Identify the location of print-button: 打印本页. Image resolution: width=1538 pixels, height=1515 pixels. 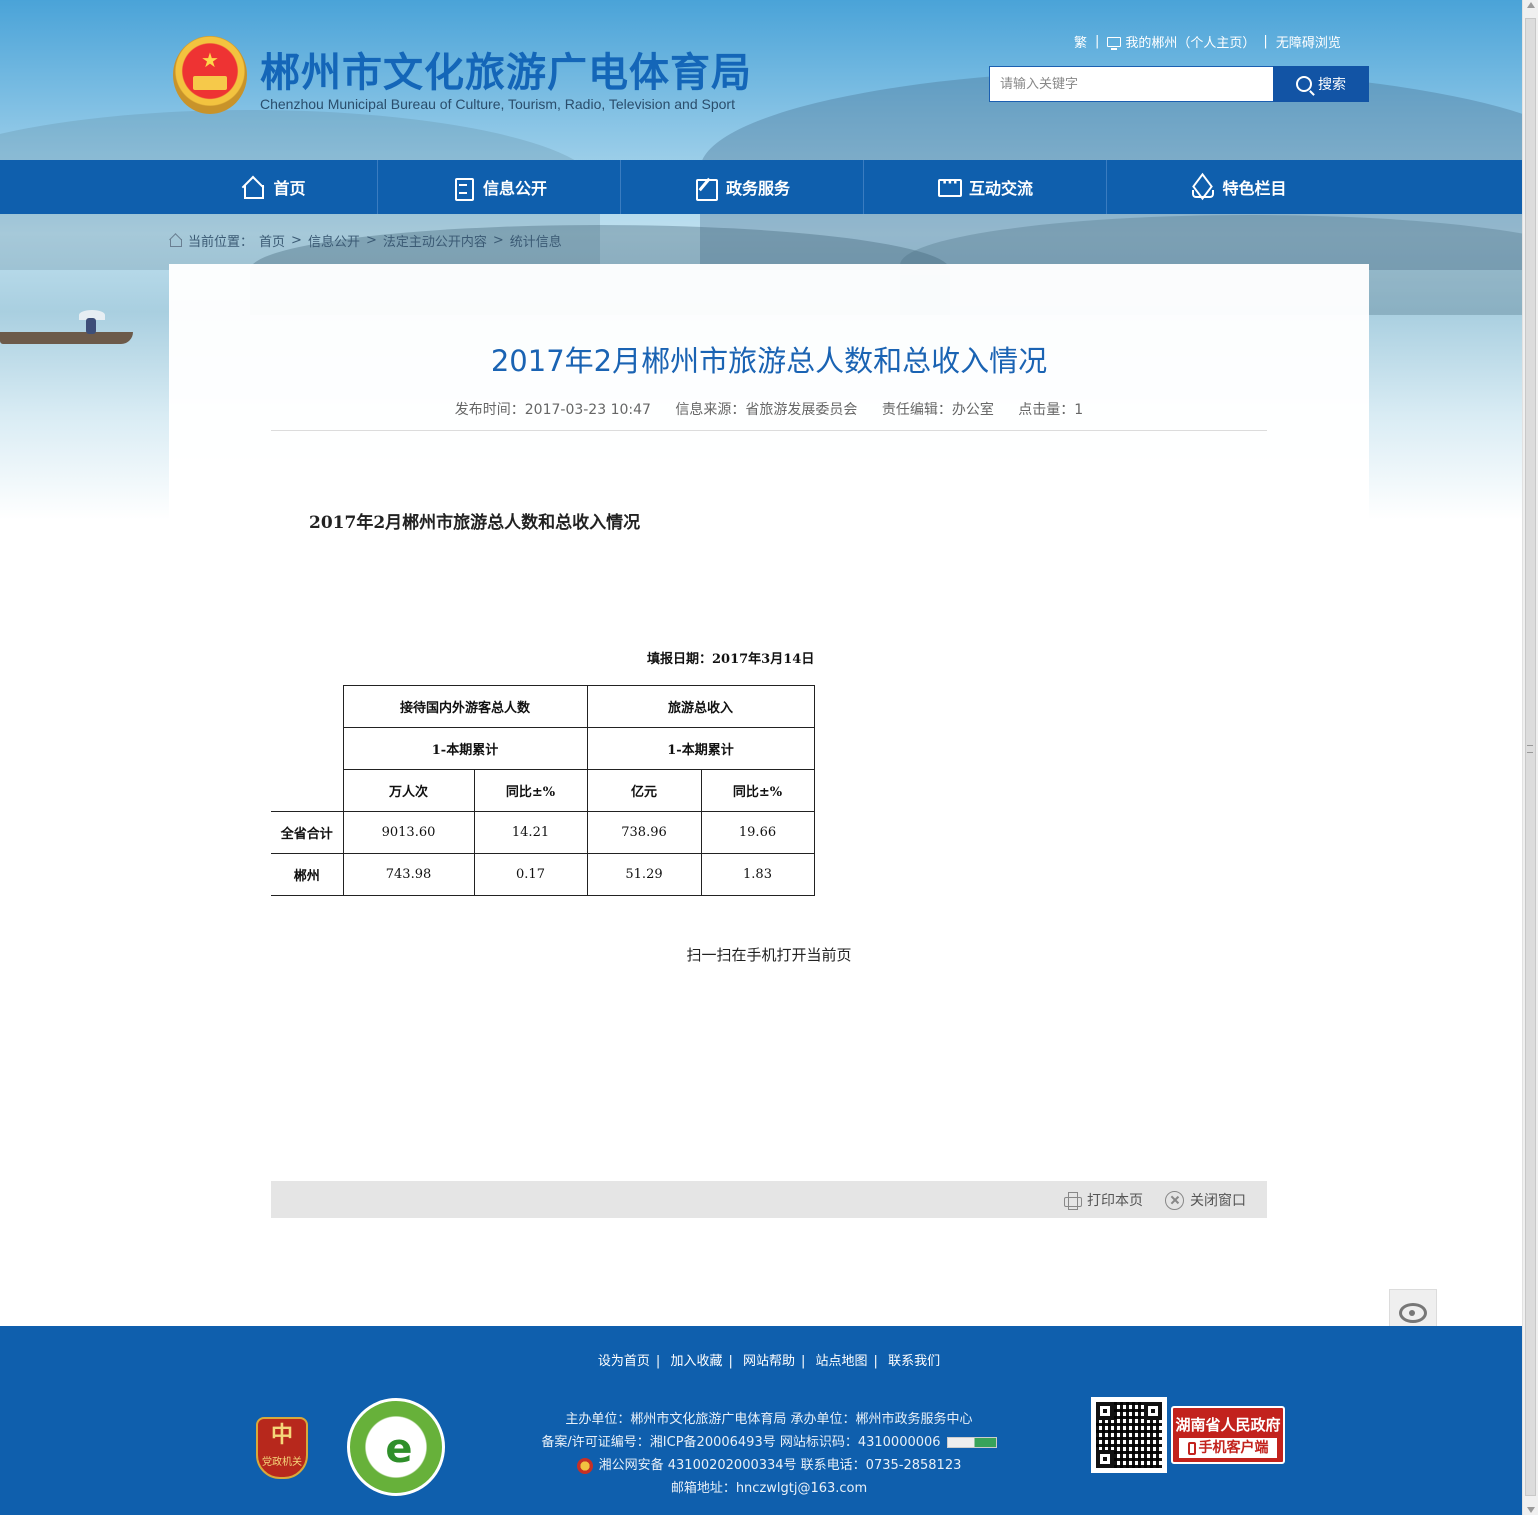
(1103, 1200).